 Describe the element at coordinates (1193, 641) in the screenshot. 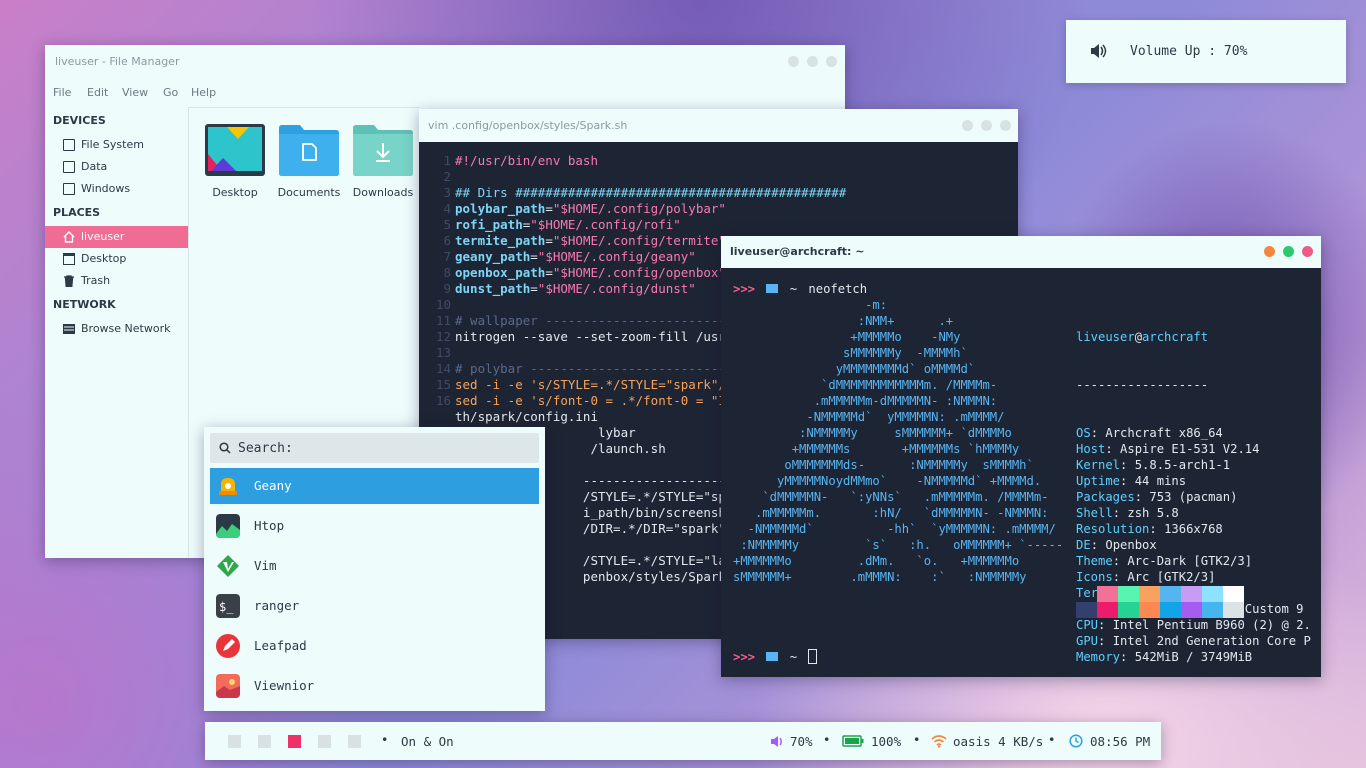

I see `info-line: GPU: Intel 2nd Generation Core P` at that location.